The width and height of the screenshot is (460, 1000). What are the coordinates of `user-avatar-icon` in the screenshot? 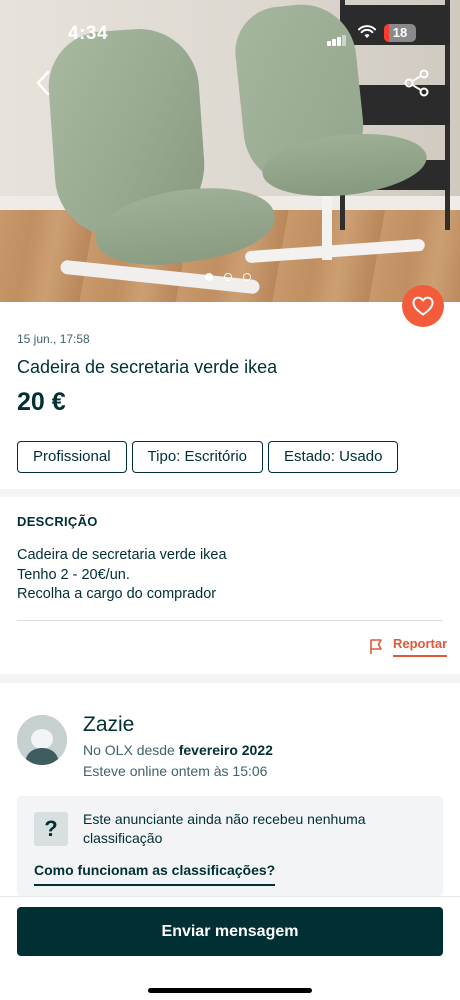 It's located at (42, 740).